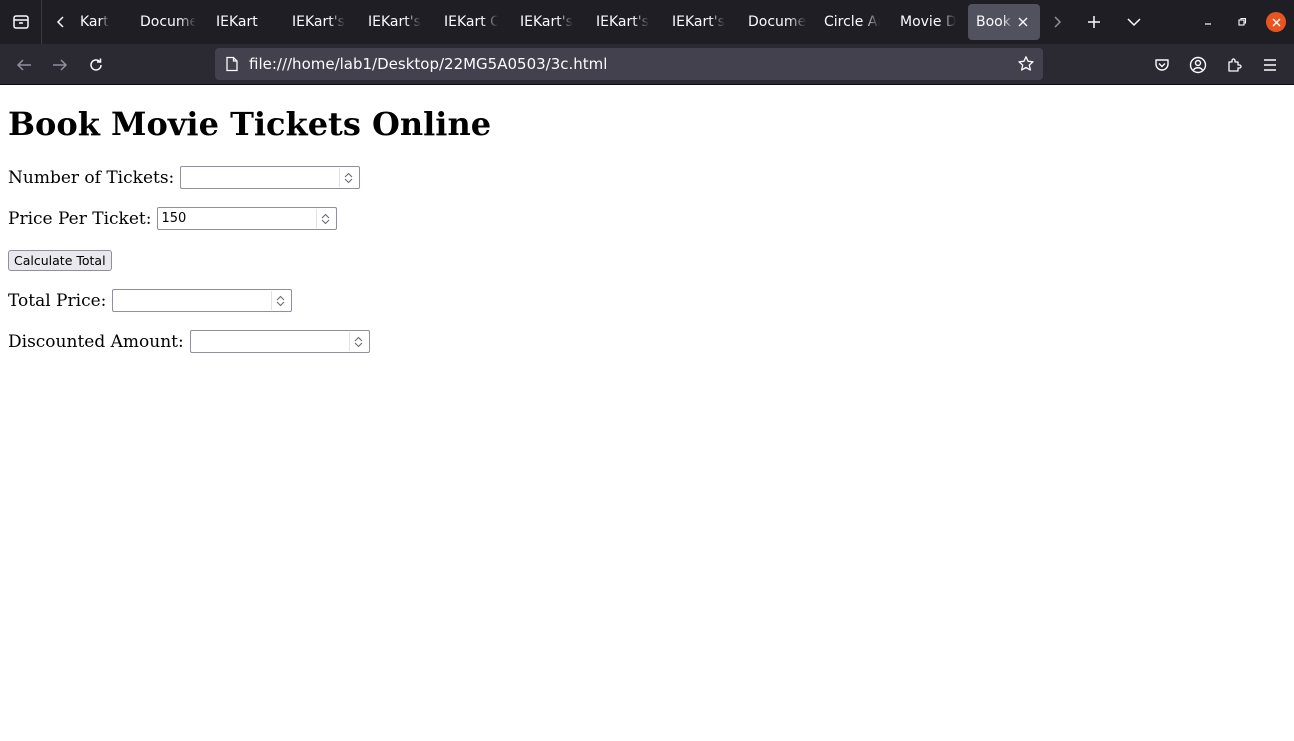  Describe the element at coordinates (928, 22) in the screenshot. I see `tab-label: Movie D` at that location.